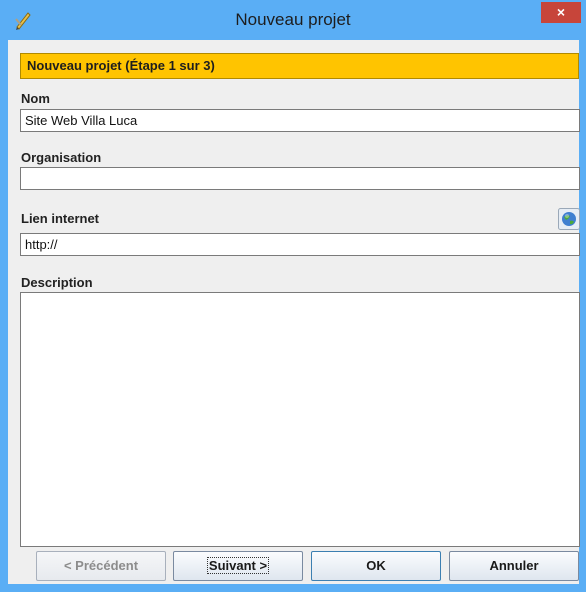  I want to click on previous-button: < Précédent, so click(101, 566).